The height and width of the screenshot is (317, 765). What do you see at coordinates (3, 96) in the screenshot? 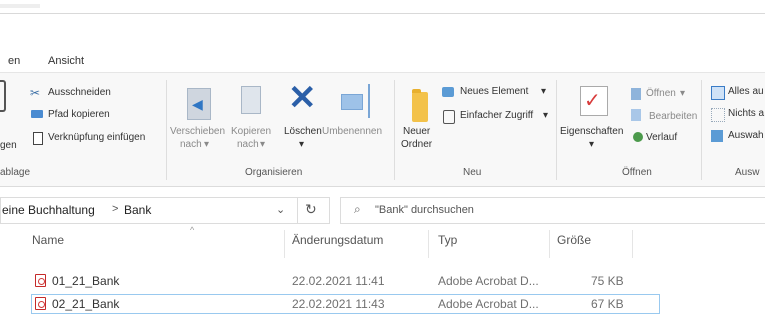
I see `paste-icon` at bounding box center [3, 96].